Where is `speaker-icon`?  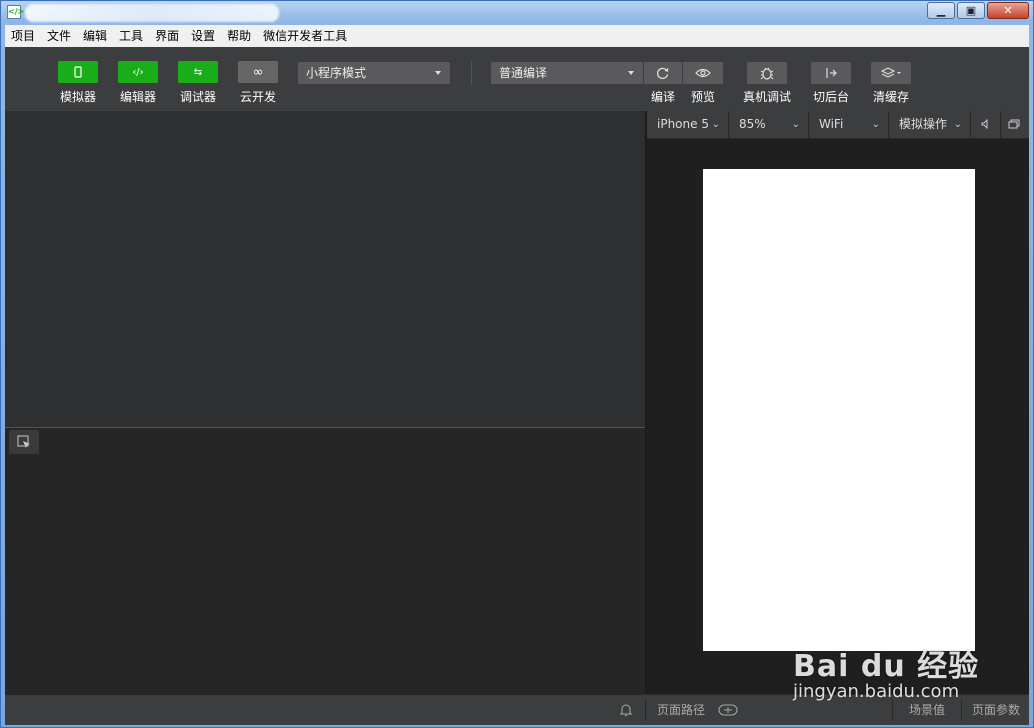
speaker-icon is located at coordinates (984, 124).